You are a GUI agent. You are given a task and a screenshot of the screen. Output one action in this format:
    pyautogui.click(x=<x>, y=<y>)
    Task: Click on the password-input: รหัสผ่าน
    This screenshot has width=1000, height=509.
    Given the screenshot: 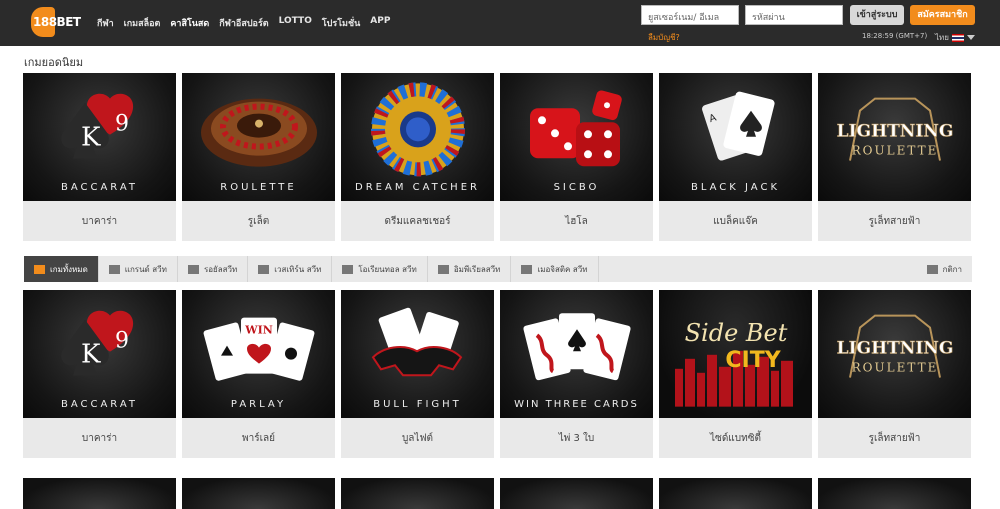 What is the action you would take?
    pyautogui.click(x=794, y=15)
    